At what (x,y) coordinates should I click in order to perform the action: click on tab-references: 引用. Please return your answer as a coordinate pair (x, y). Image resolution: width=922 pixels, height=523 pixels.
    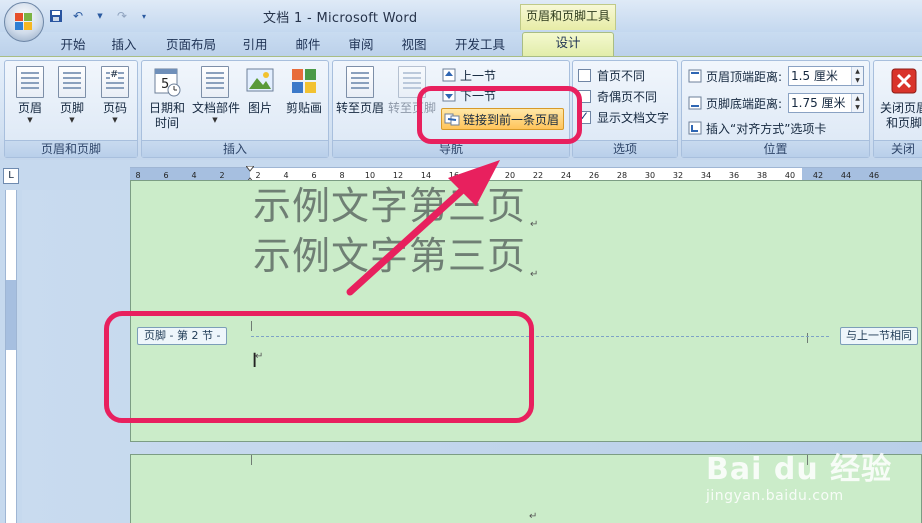
    Looking at the image, I should click on (255, 45).